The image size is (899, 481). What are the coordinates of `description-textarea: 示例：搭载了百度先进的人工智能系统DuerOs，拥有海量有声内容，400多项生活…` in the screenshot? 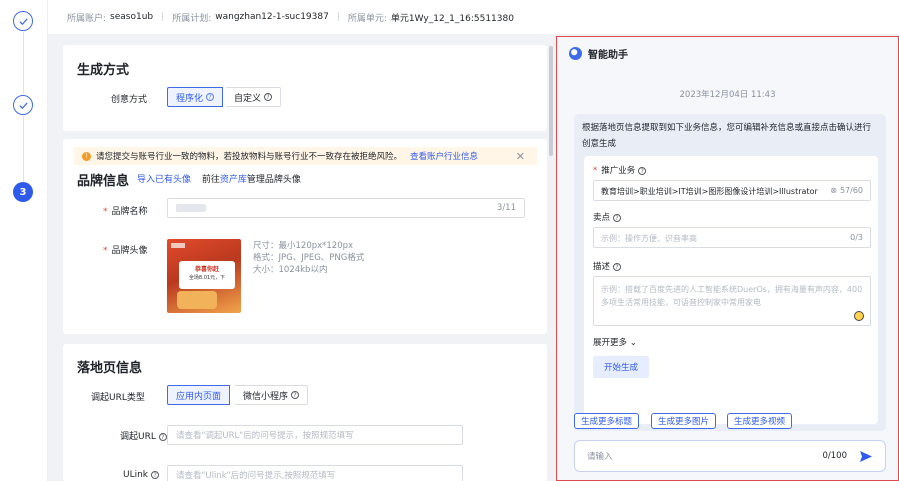 It's located at (732, 301).